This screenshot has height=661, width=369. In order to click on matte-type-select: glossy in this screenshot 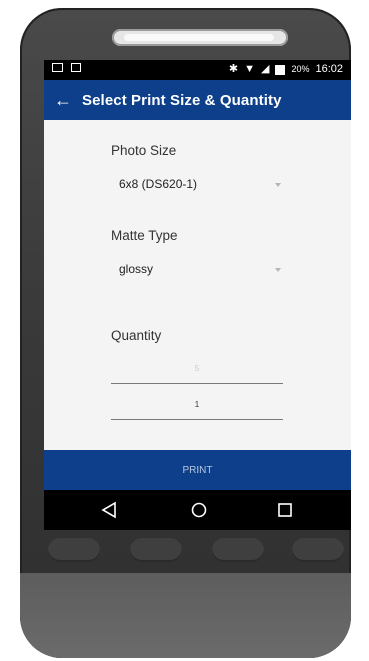, I will do `click(199, 270)`.